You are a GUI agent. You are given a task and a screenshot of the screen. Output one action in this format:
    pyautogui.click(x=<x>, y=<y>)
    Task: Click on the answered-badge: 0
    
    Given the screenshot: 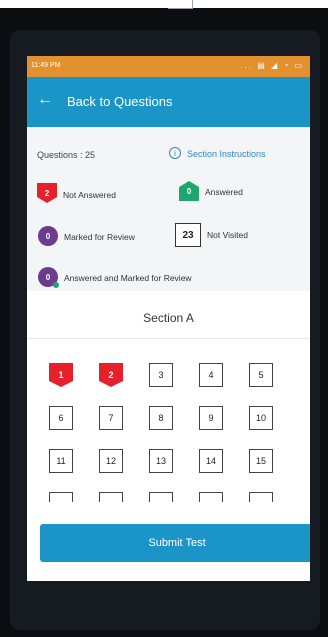 What is the action you would take?
    pyautogui.click(x=189, y=191)
    